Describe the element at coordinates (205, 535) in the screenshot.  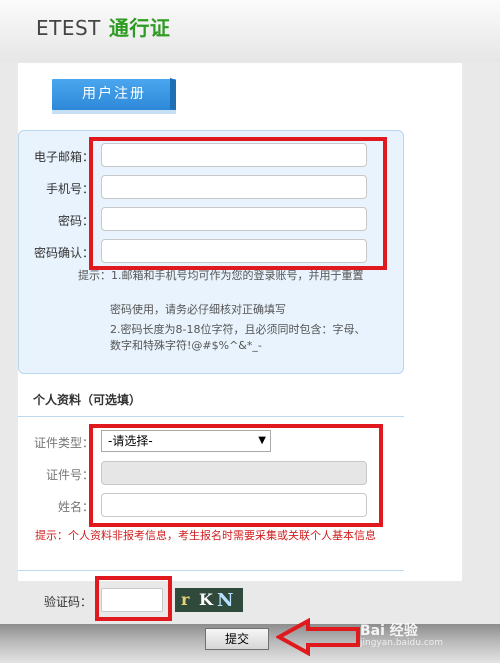
I see `profile-note: 提示：个人资料非报考信息，考生报名时需要采集或关联个人基本信息` at that location.